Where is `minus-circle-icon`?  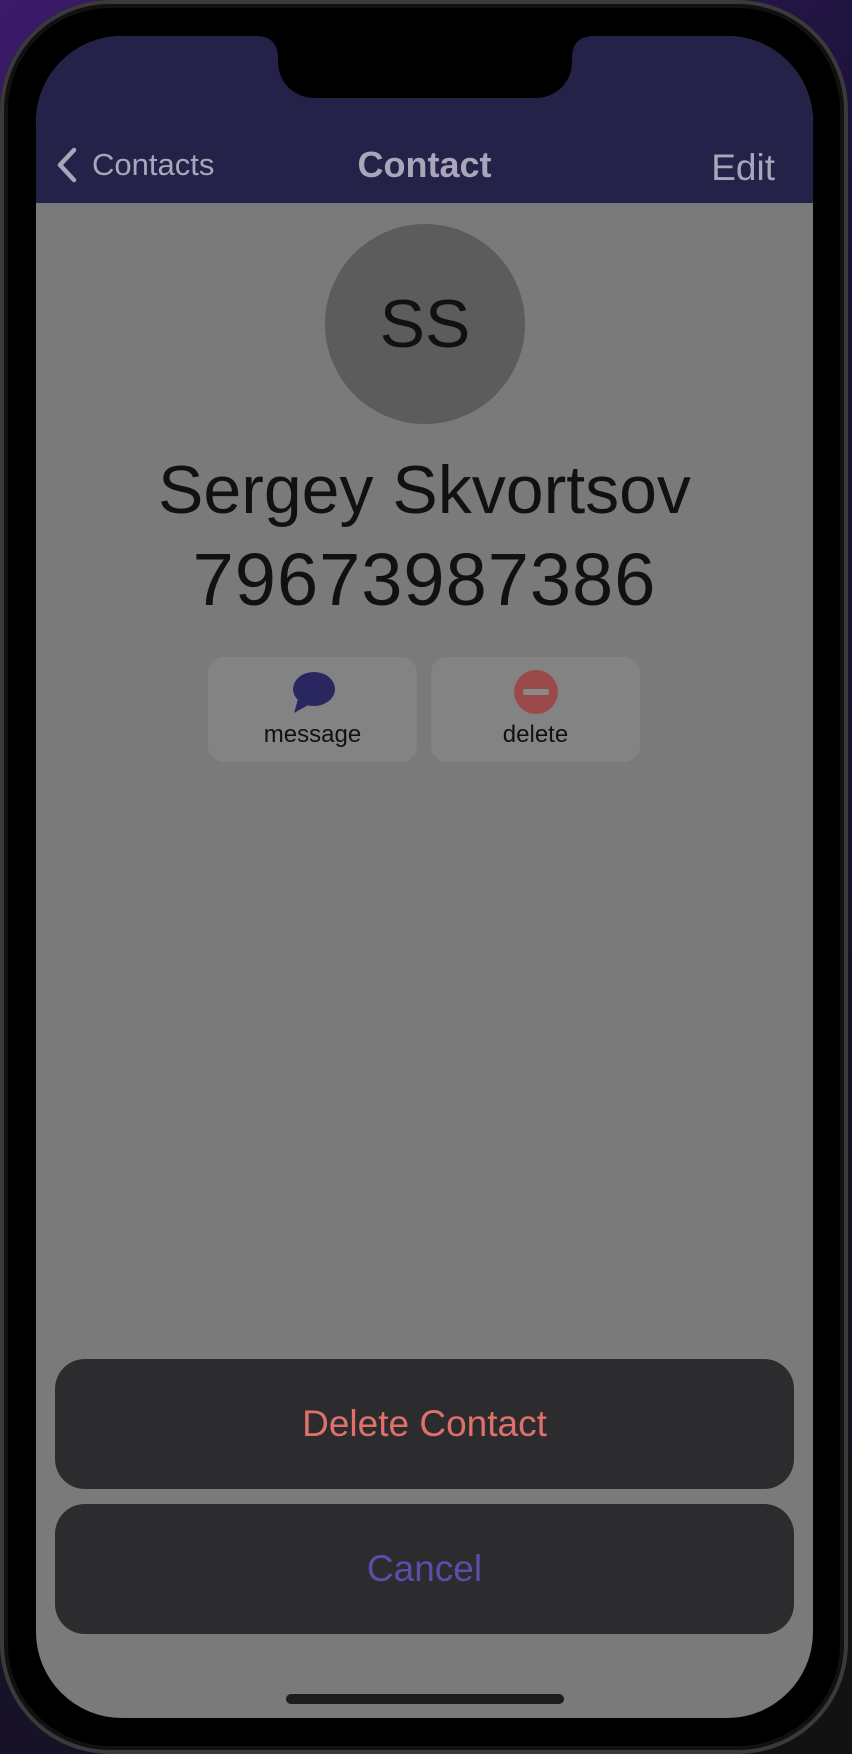 minus-circle-icon is located at coordinates (535, 692).